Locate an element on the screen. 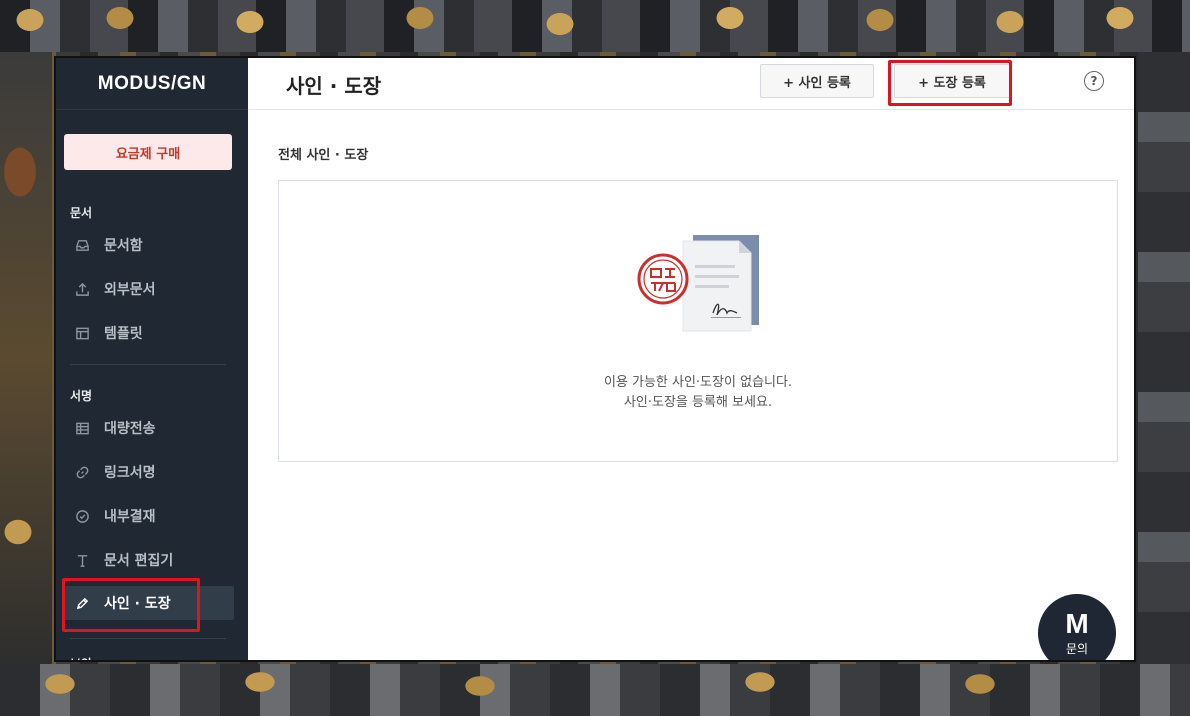  link-icon is located at coordinates (82, 472).